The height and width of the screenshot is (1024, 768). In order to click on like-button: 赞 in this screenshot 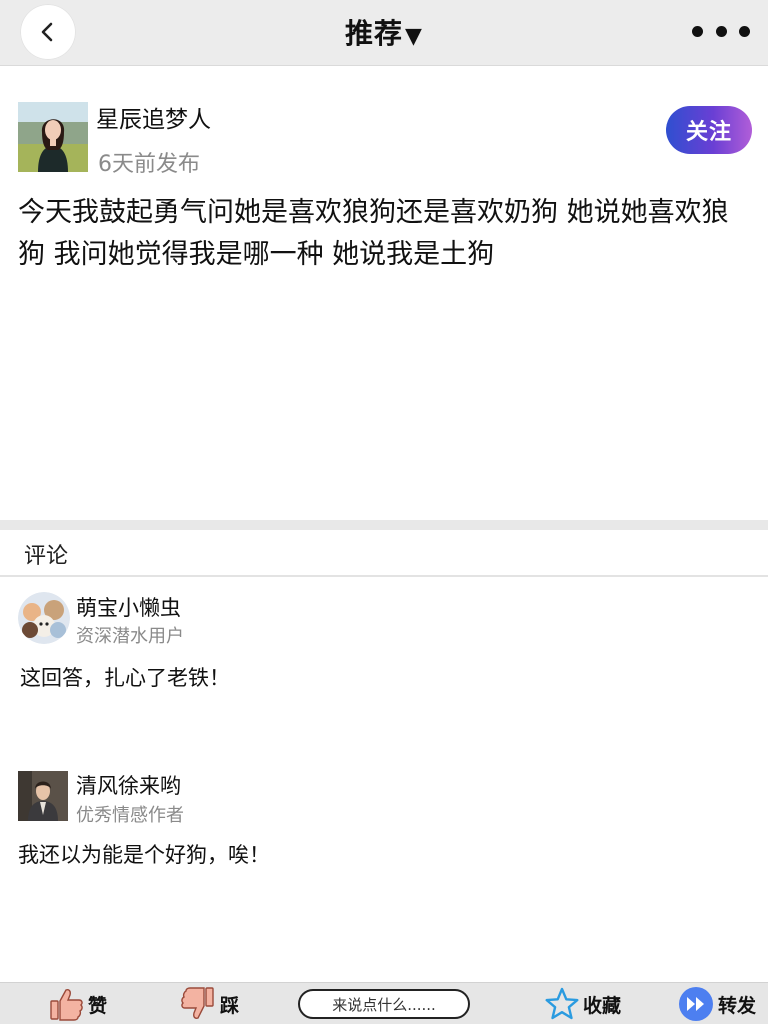, I will do `click(77, 1004)`.